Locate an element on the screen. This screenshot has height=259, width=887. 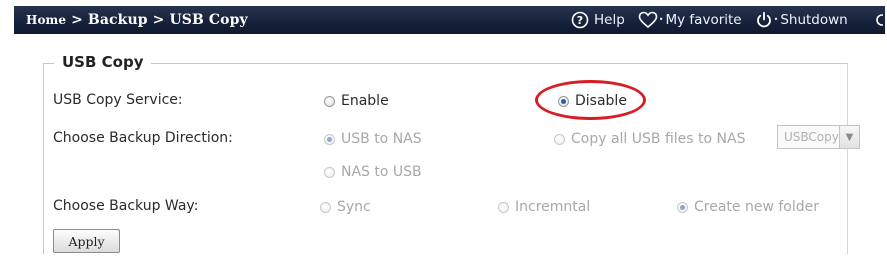
header-actions: ? Help • My favorite • Shutdown is located at coordinates (716, 20).